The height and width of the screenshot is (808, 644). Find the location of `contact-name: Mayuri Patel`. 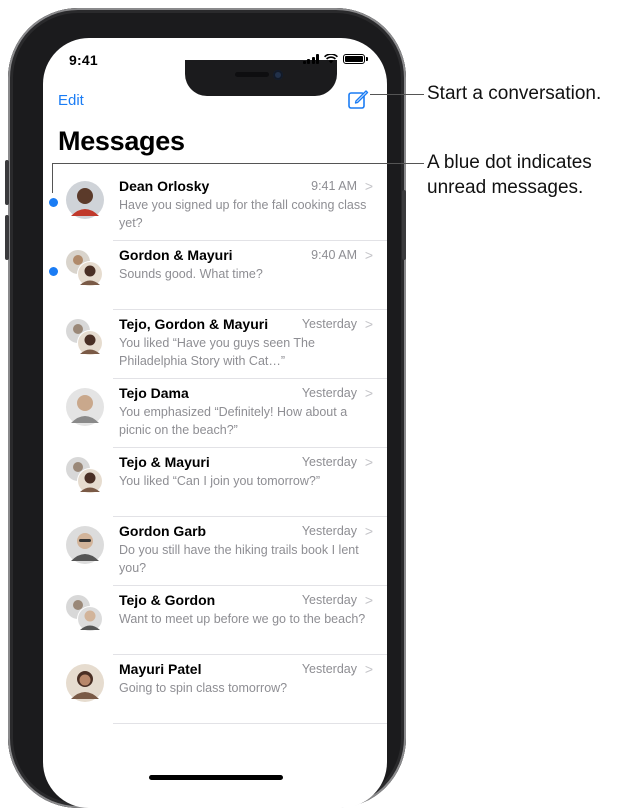

contact-name: Mayuri Patel is located at coordinates (160, 669).